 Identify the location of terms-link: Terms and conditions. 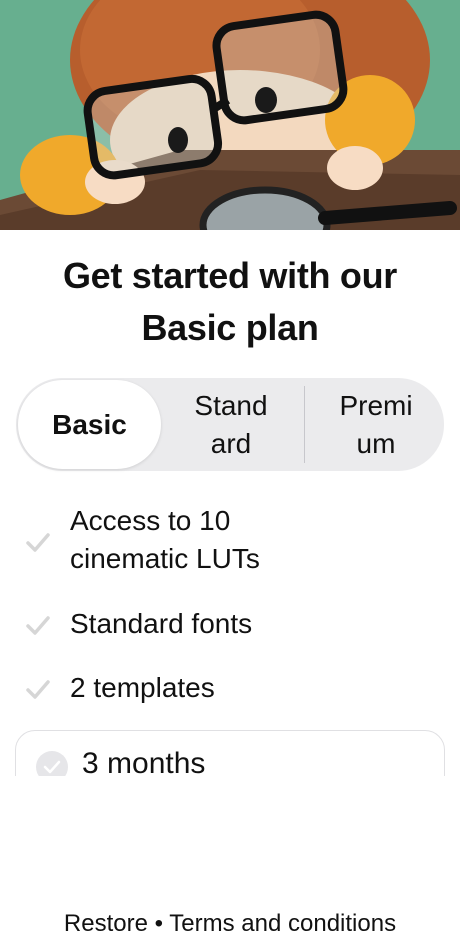
(282, 923).